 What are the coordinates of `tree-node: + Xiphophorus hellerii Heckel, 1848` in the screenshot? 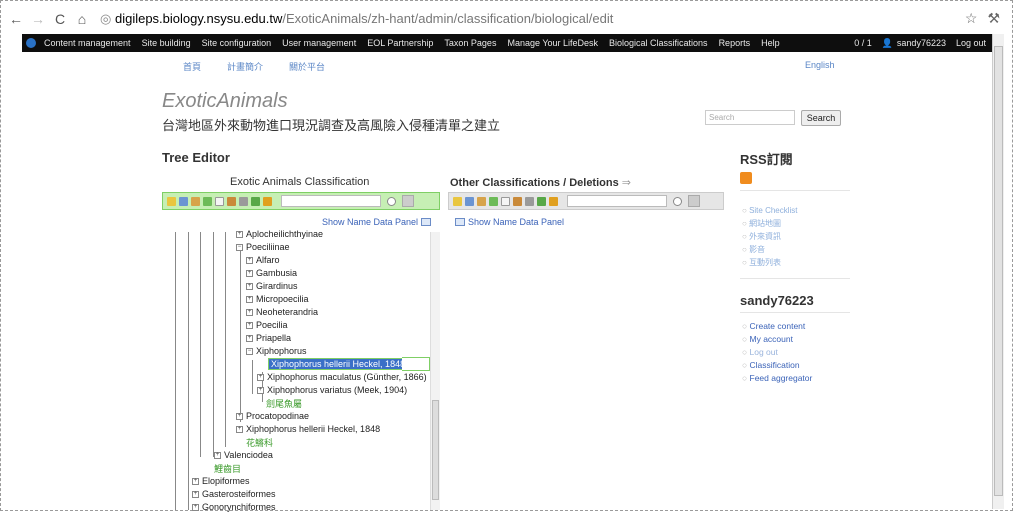 It's located at (308, 429).